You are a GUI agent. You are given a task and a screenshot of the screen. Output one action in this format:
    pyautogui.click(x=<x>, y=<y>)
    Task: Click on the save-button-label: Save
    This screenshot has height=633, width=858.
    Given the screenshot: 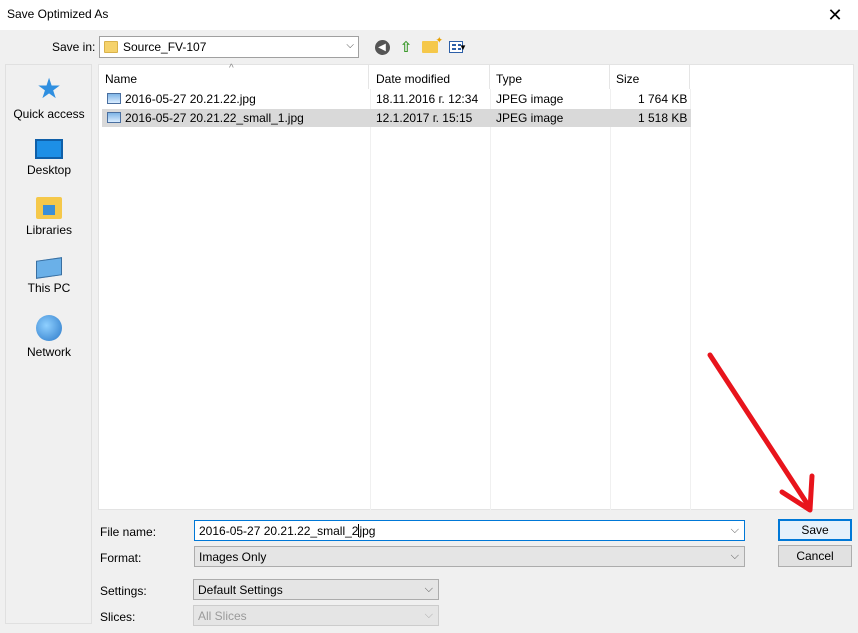 What is the action you would take?
    pyautogui.click(x=815, y=530)
    